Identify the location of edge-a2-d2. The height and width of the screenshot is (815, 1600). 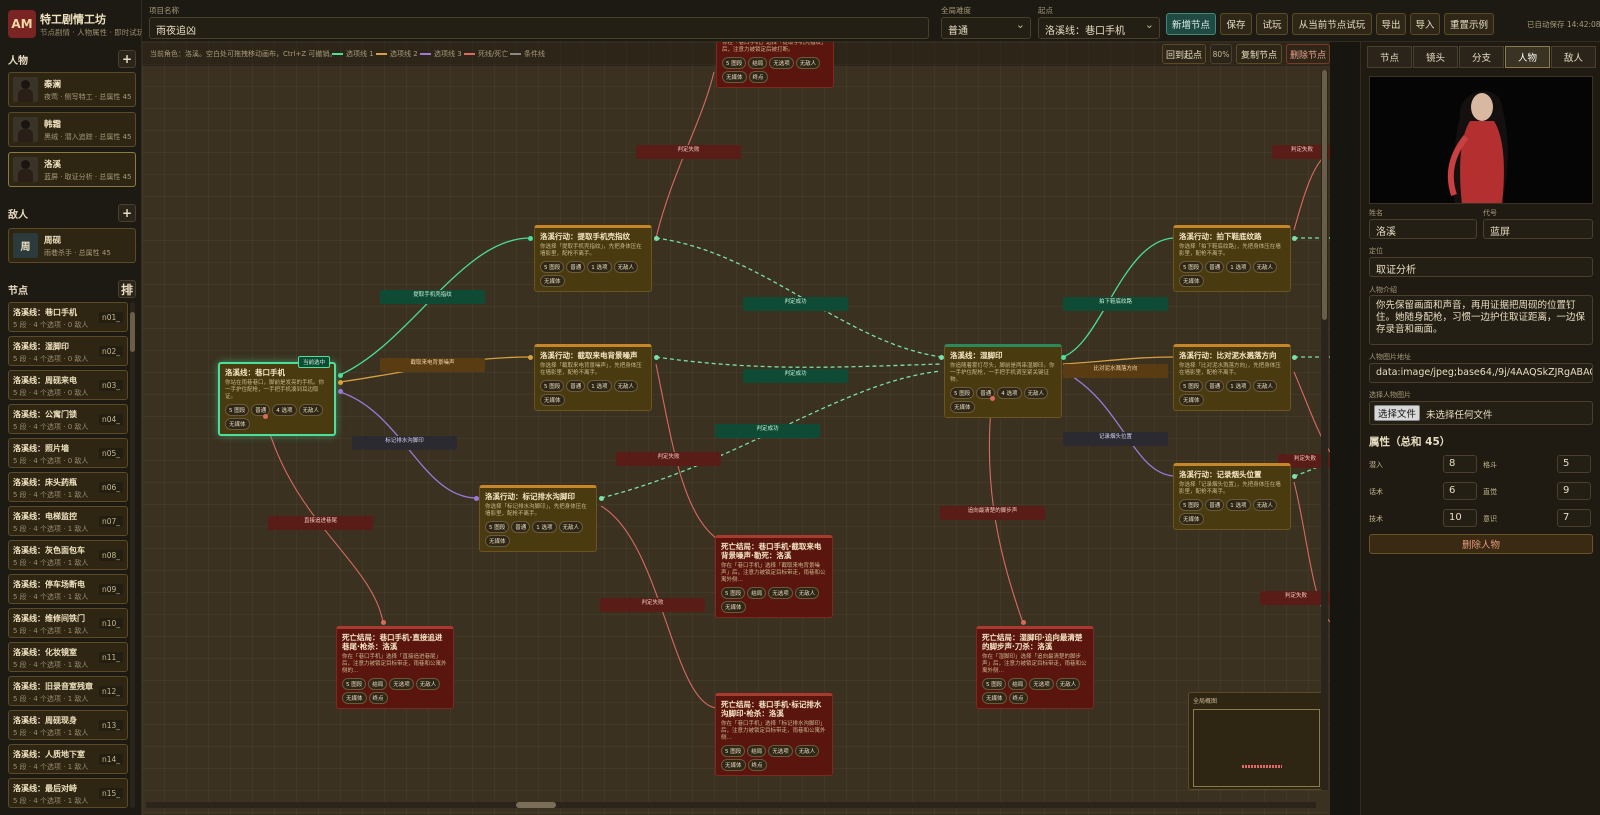
(686, 451).